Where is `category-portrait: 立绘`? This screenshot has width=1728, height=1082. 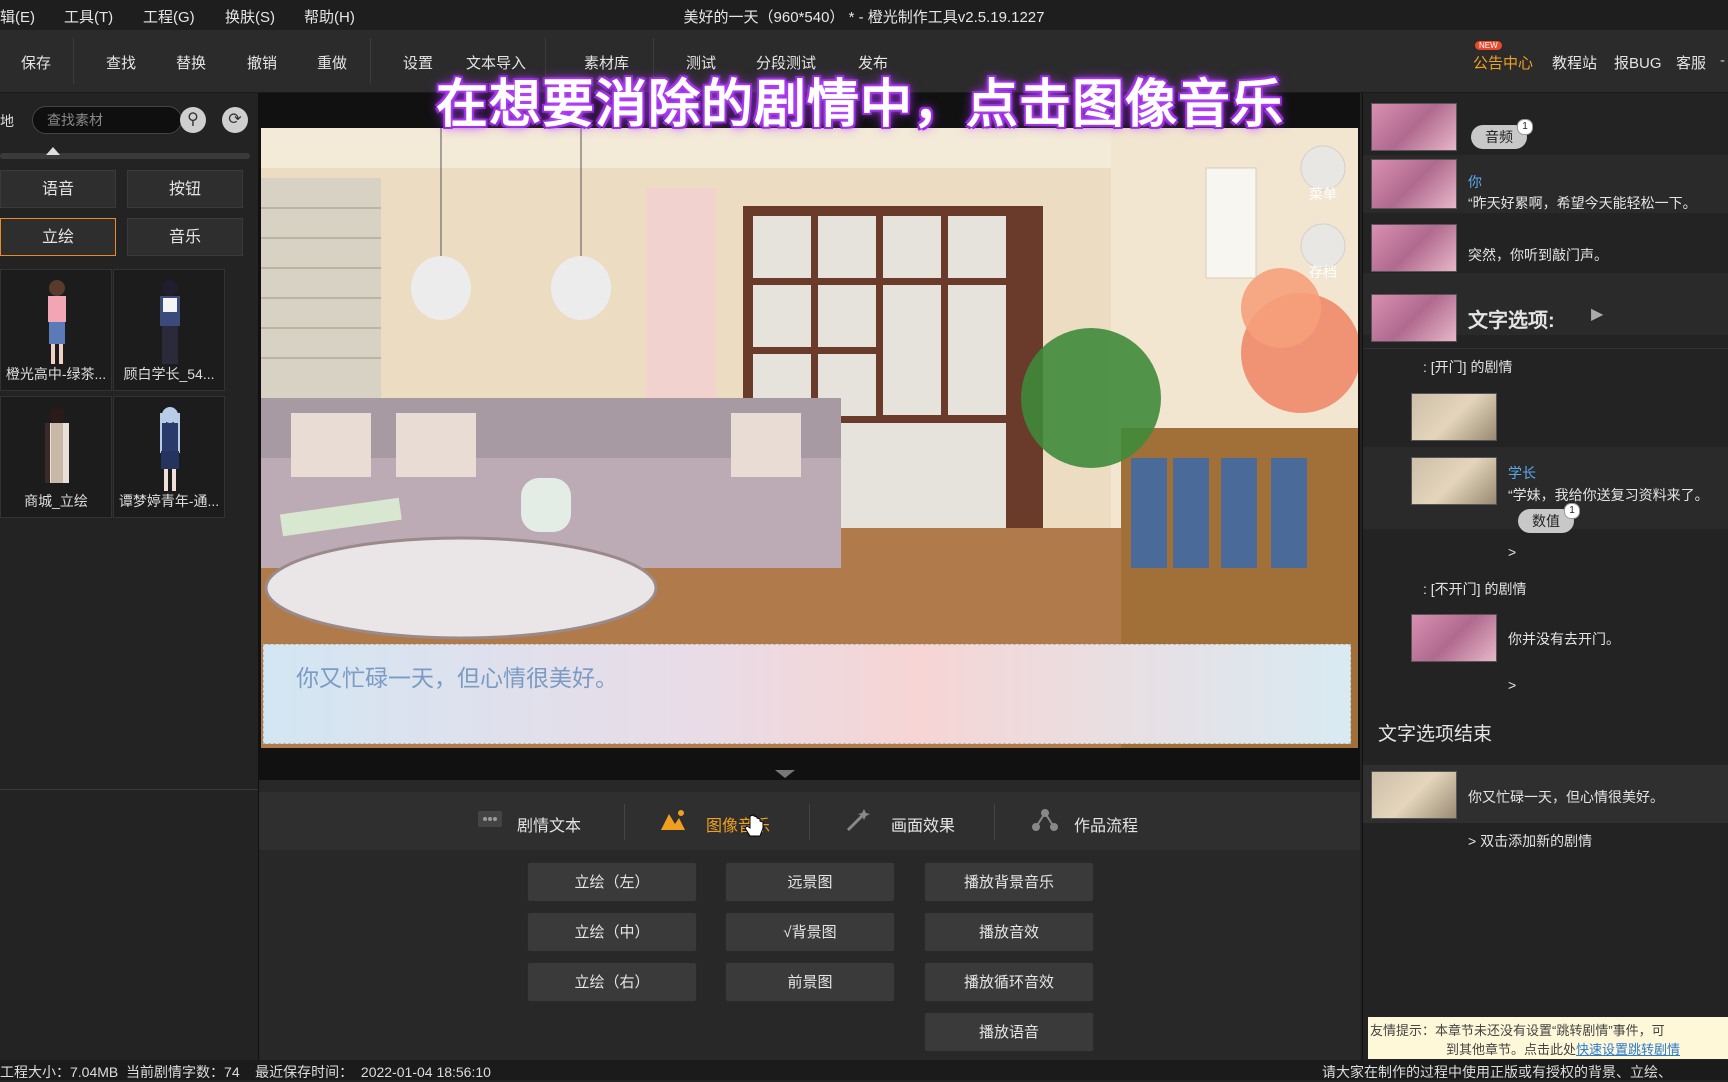 category-portrait: 立绘 is located at coordinates (58, 237).